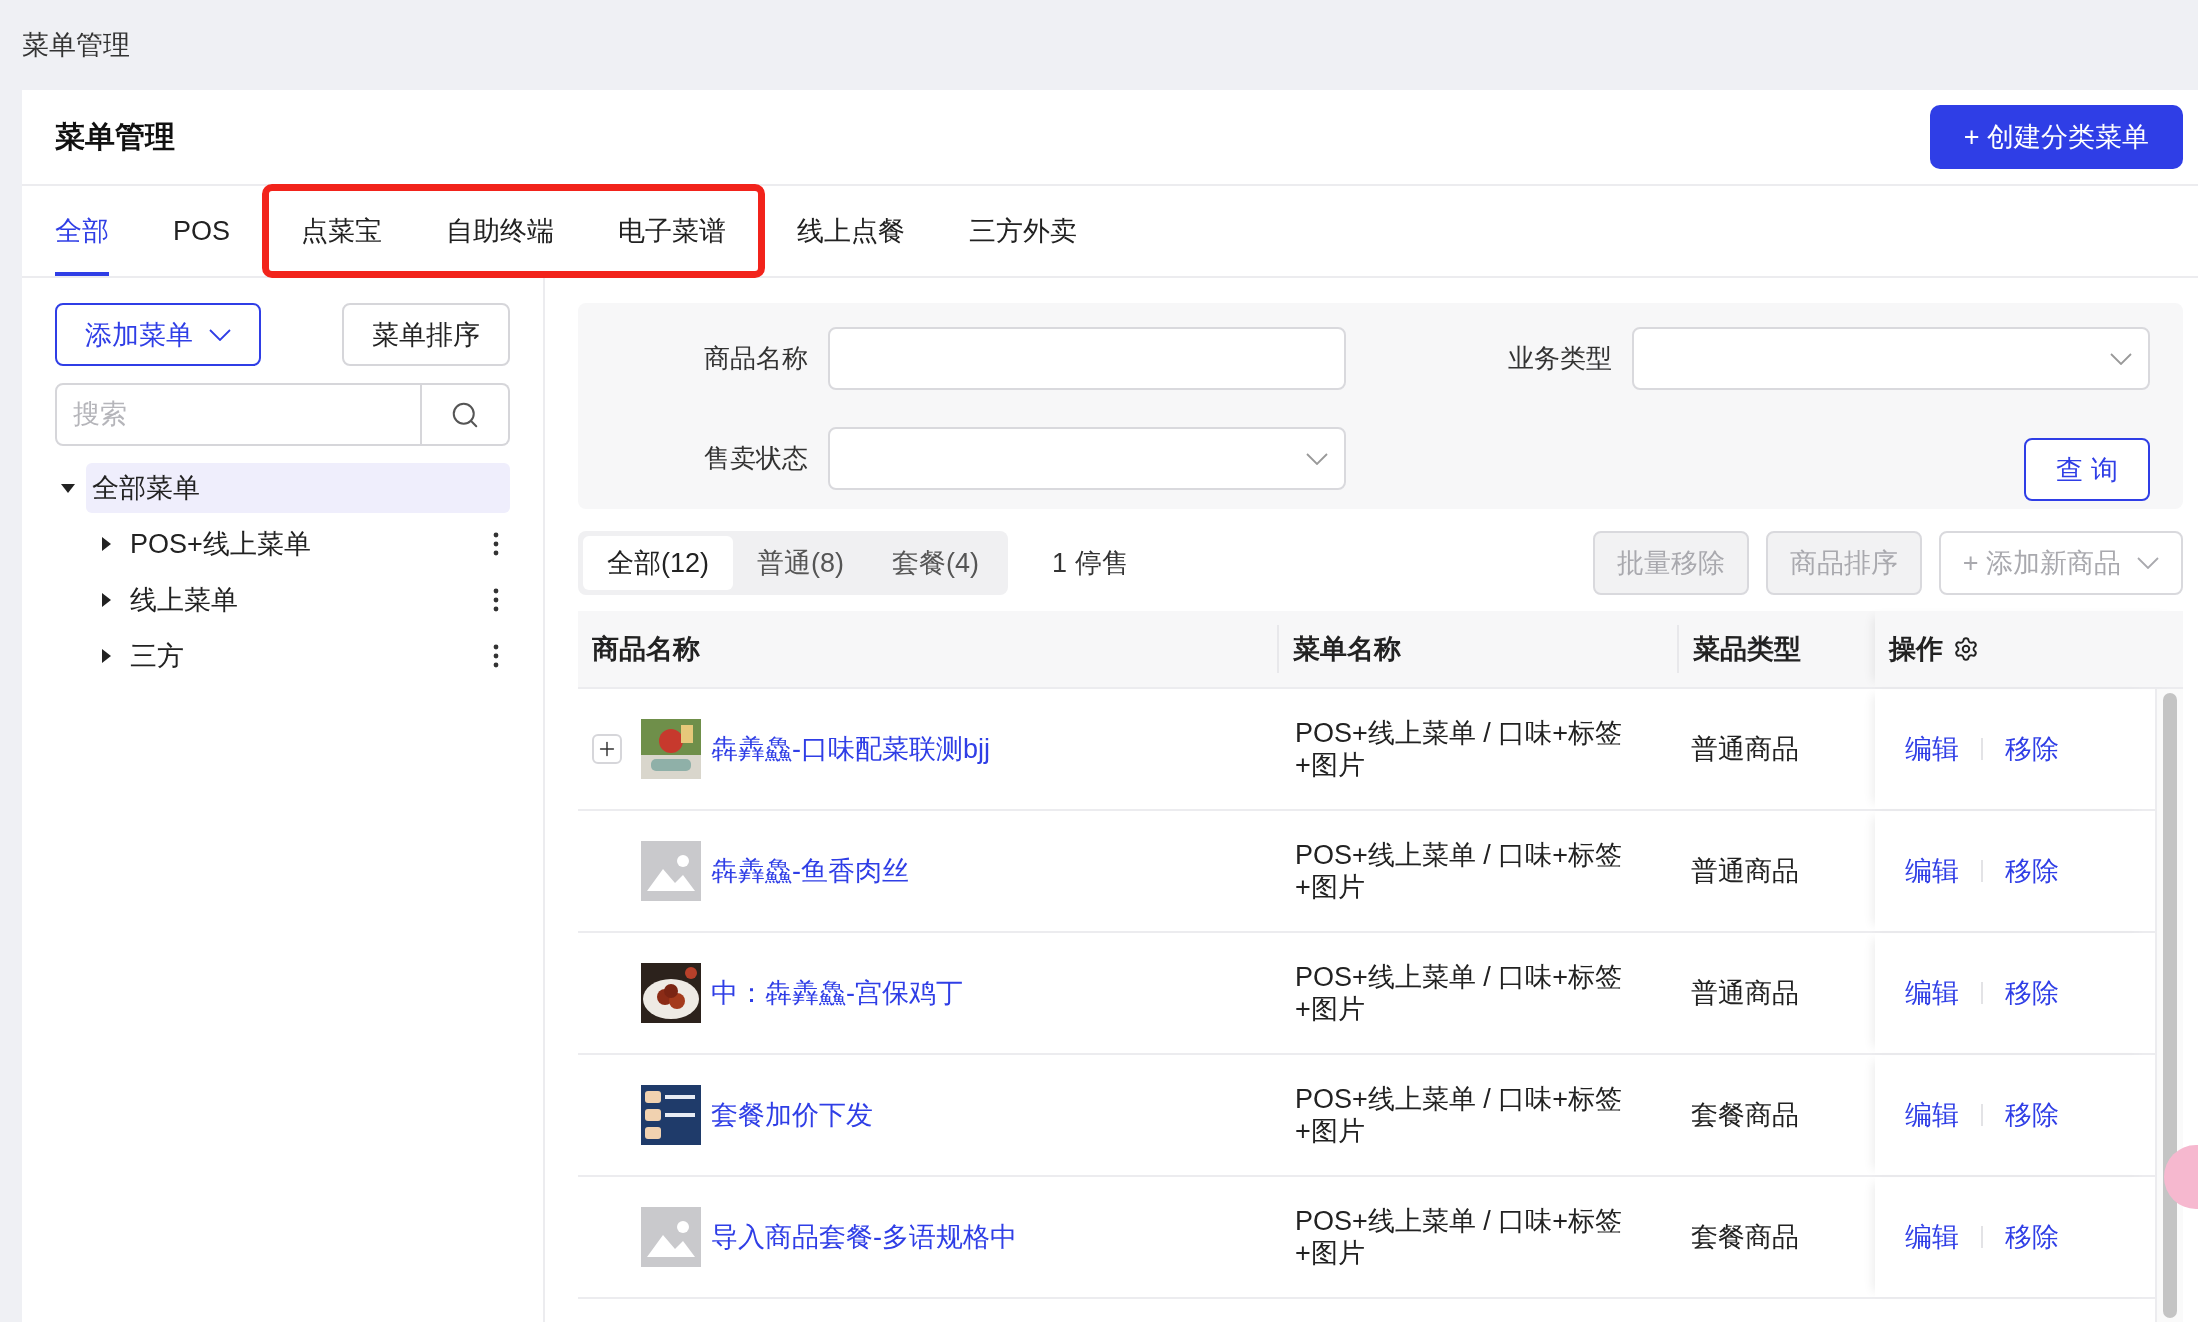  I want to click on filter-label: 售卖状态, so click(755, 458).